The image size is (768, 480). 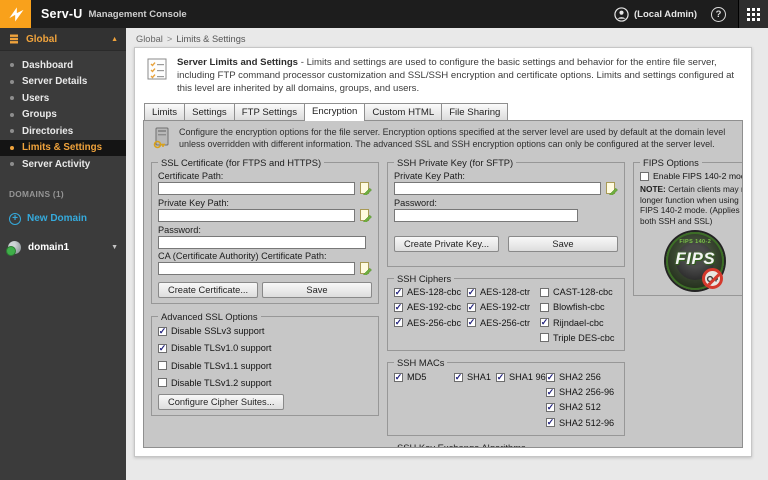 What do you see at coordinates (165, 112) in the screenshot?
I see `tab-limits: Limits` at bounding box center [165, 112].